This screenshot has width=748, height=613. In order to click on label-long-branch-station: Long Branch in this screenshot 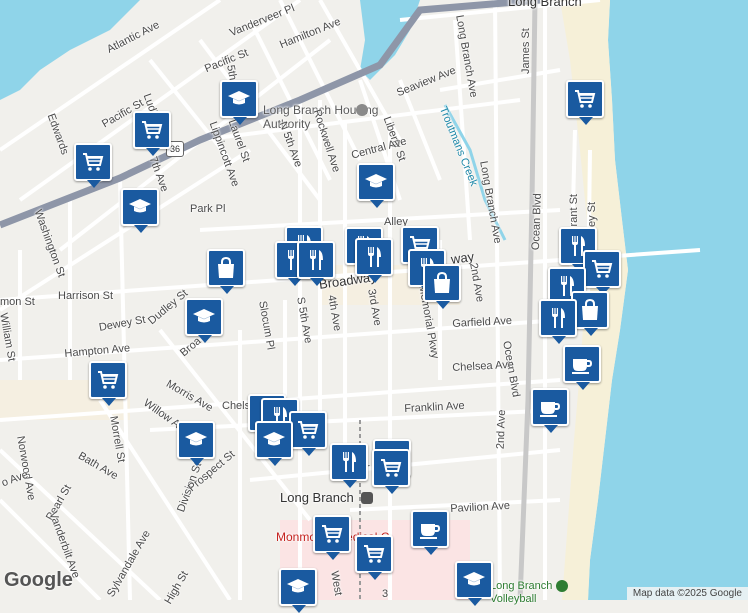, I will do `click(317, 497)`.